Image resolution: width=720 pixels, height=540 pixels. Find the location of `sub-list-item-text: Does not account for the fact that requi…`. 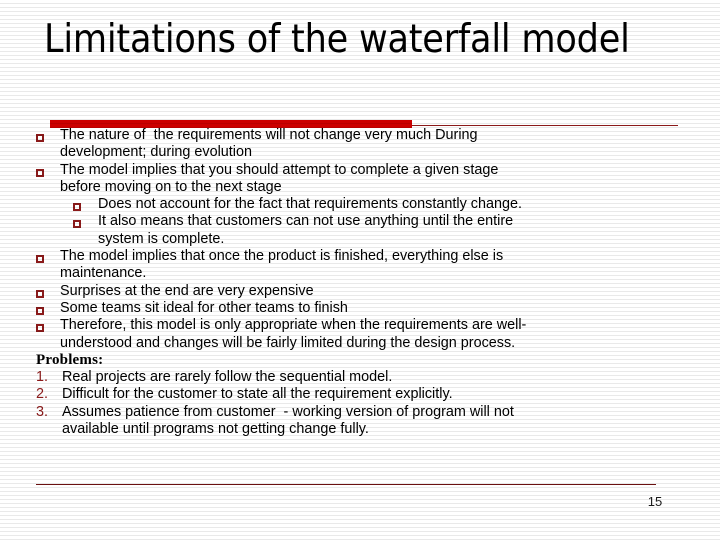

sub-list-item-text: Does not account for the fact that requi… is located at coordinates (310, 204).